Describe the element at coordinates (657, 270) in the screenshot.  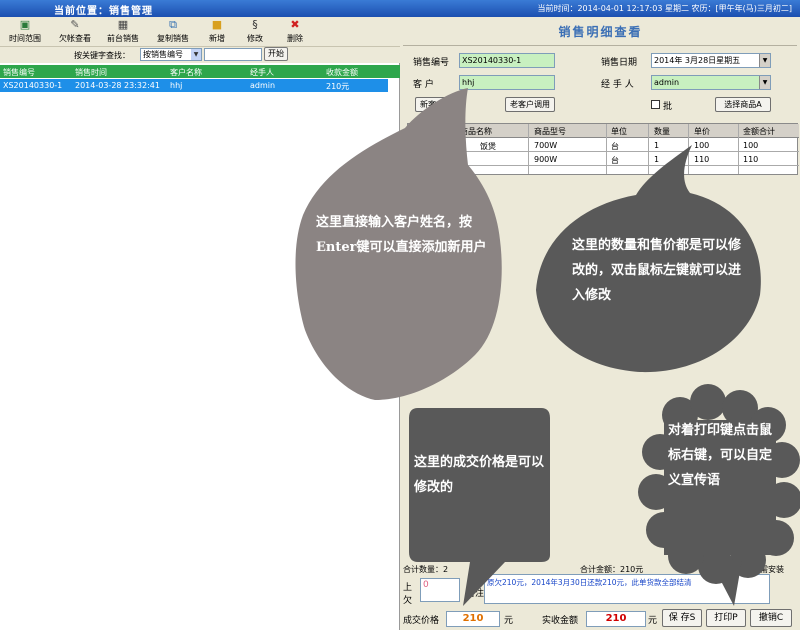
I see `callout-qty-text: 这里的数量和售价都是可以修改的，双击鼠标左键就可以进入修改` at that location.